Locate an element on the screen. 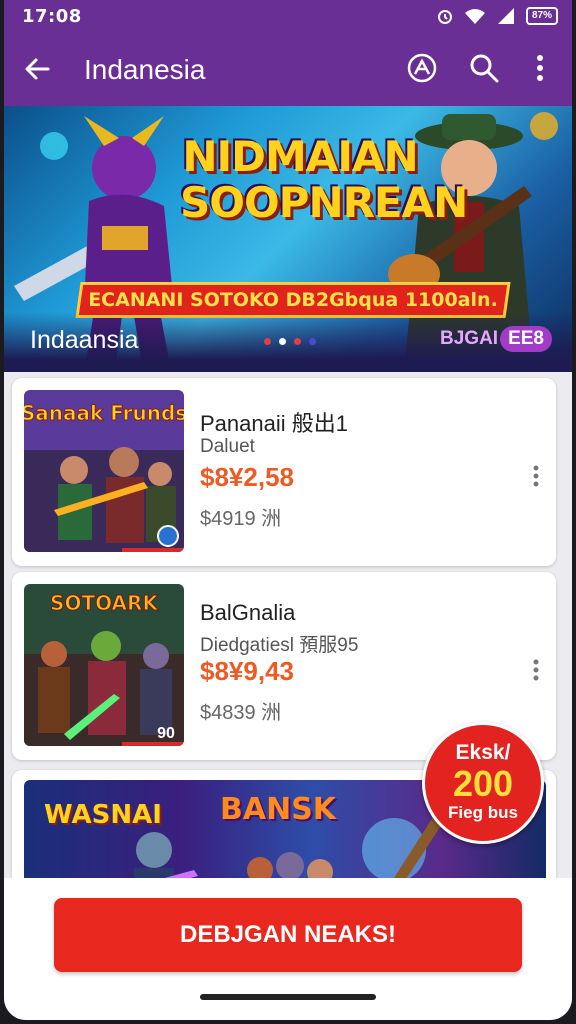 The image size is (576, 1024). banner-badge: BJGAI EE8 is located at coordinates (496, 339).